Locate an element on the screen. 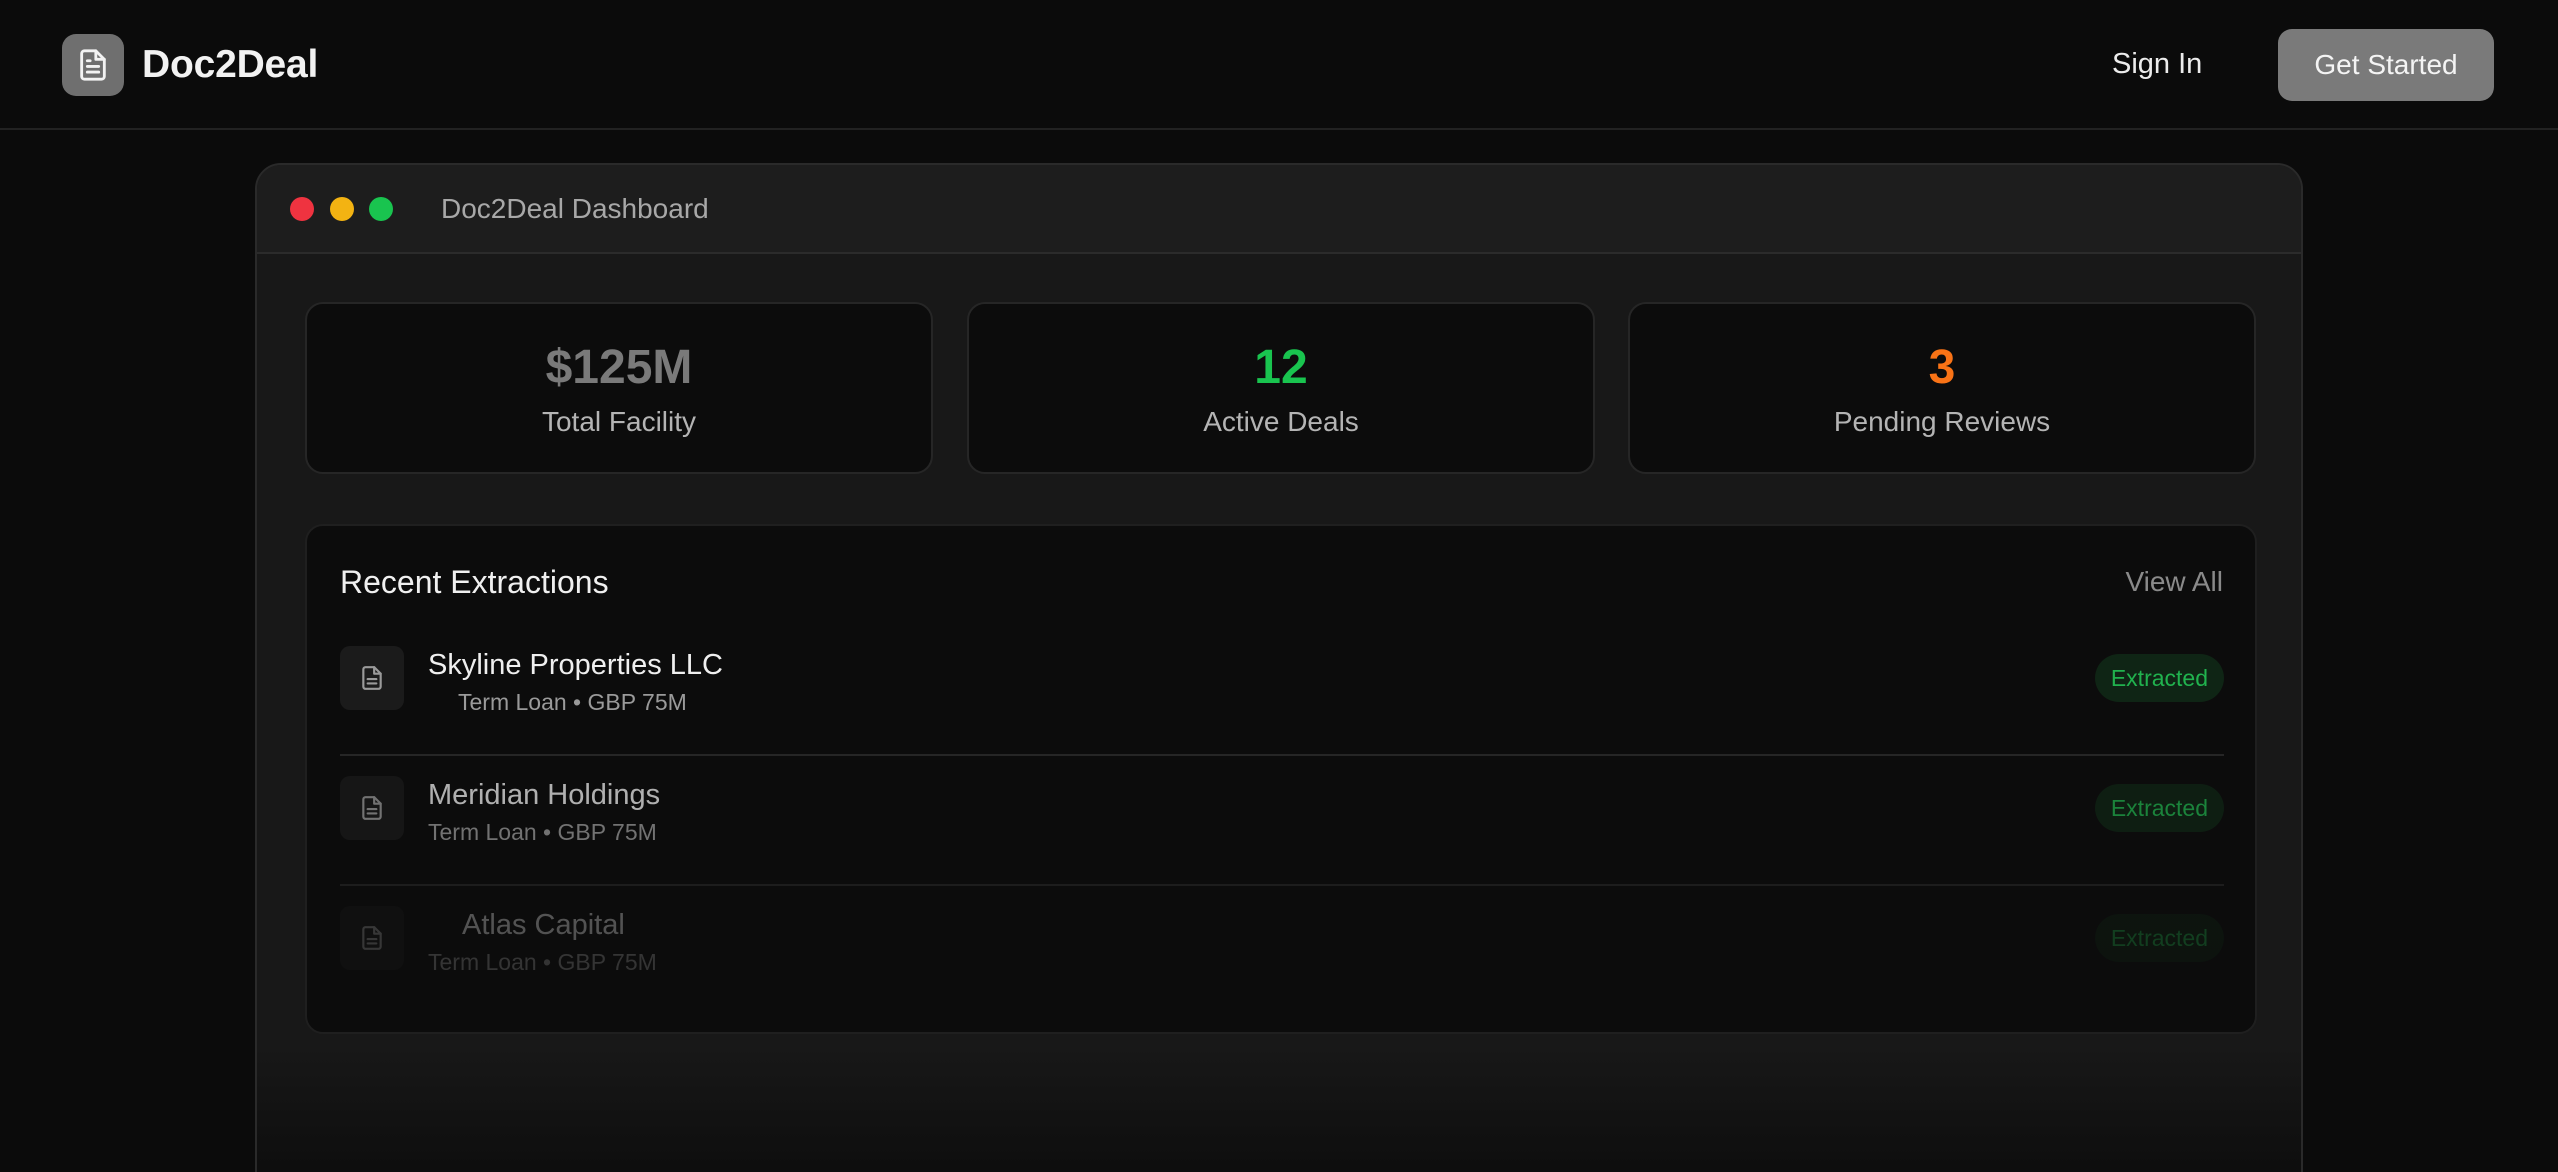 The image size is (2558, 1172). brand-name: Doc2Deal is located at coordinates (230, 64).